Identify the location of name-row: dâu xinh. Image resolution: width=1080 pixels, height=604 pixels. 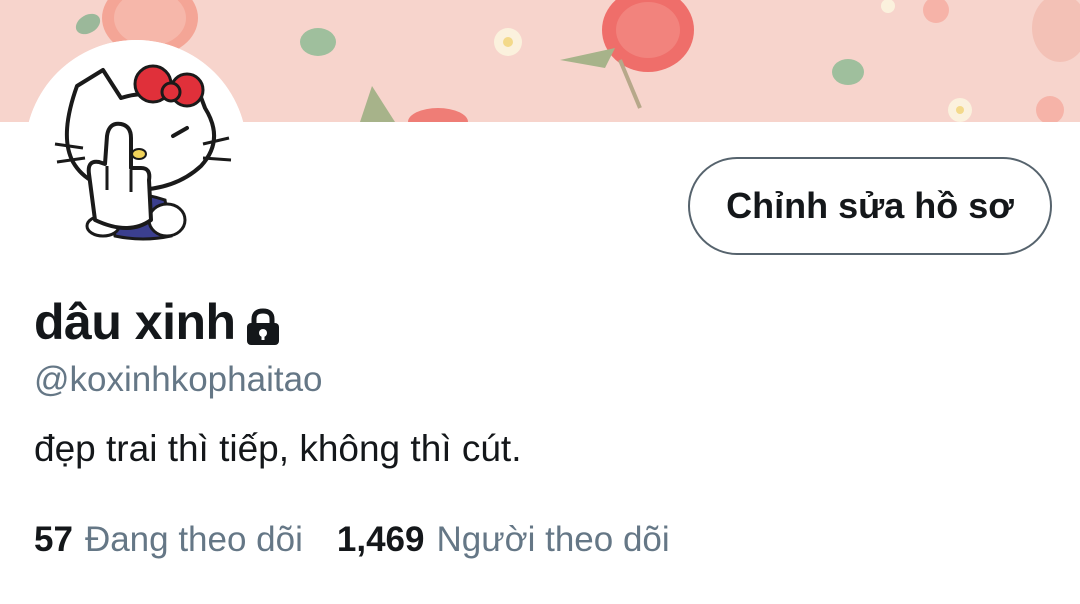
(159, 322).